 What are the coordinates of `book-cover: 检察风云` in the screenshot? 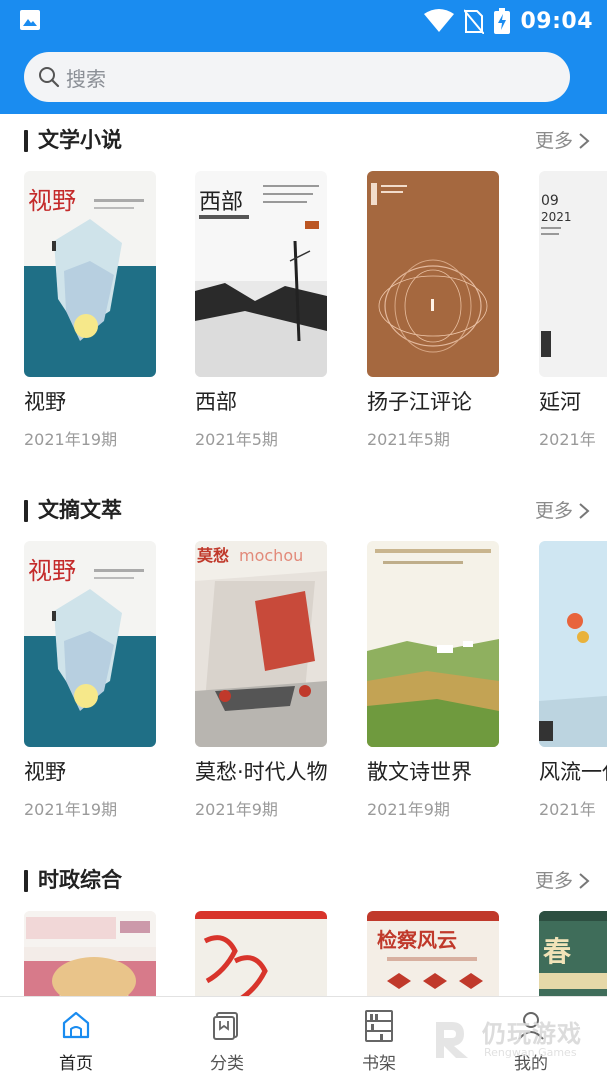 It's located at (433, 953).